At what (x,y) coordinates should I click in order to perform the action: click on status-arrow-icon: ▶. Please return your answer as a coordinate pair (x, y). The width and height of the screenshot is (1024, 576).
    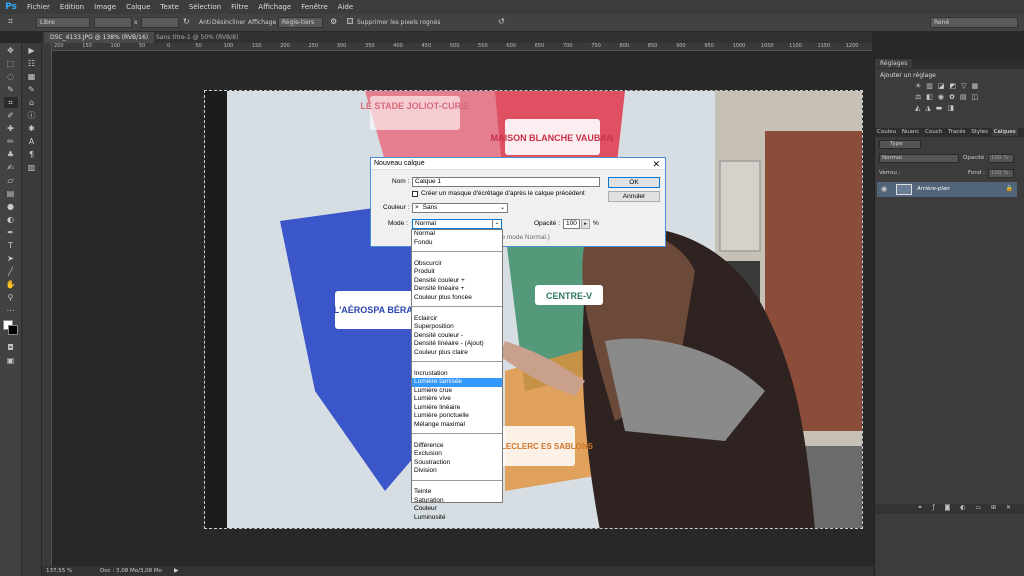
    Looking at the image, I should click on (176, 570).